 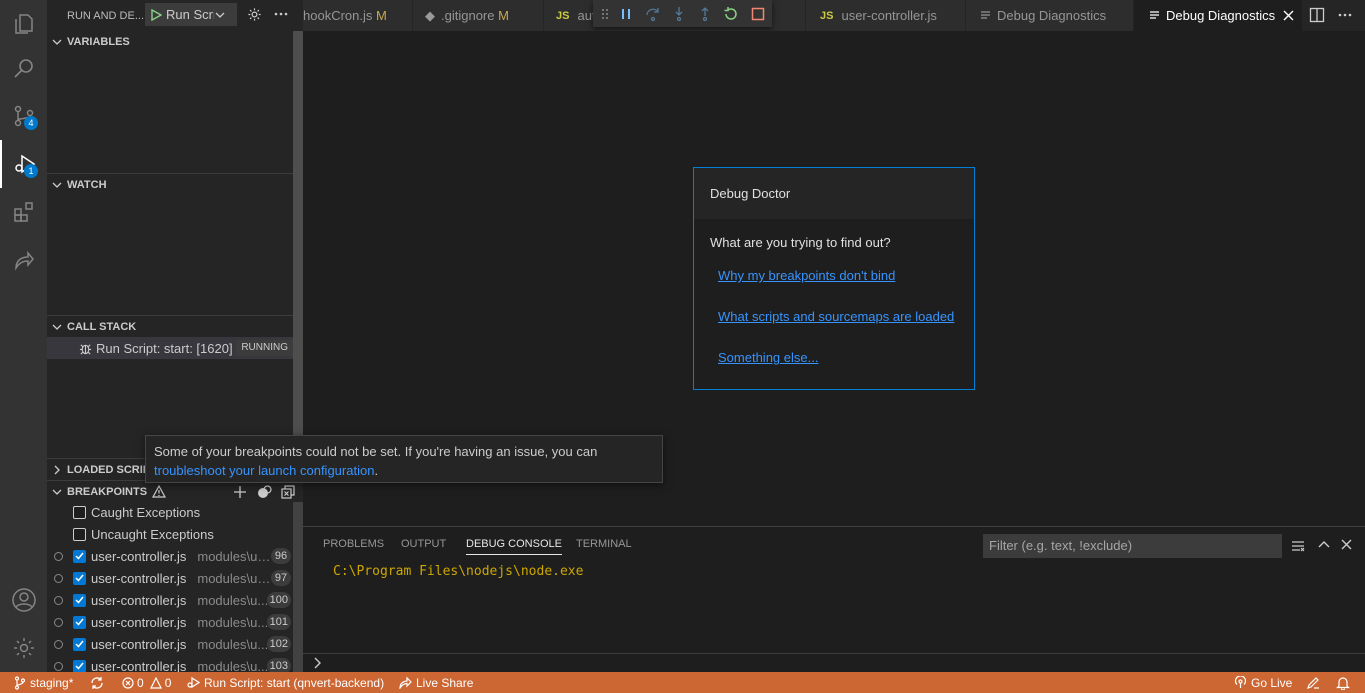 What do you see at coordinates (170, 512) in the screenshot?
I see `exception-row-caught: Caught Exceptions` at bounding box center [170, 512].